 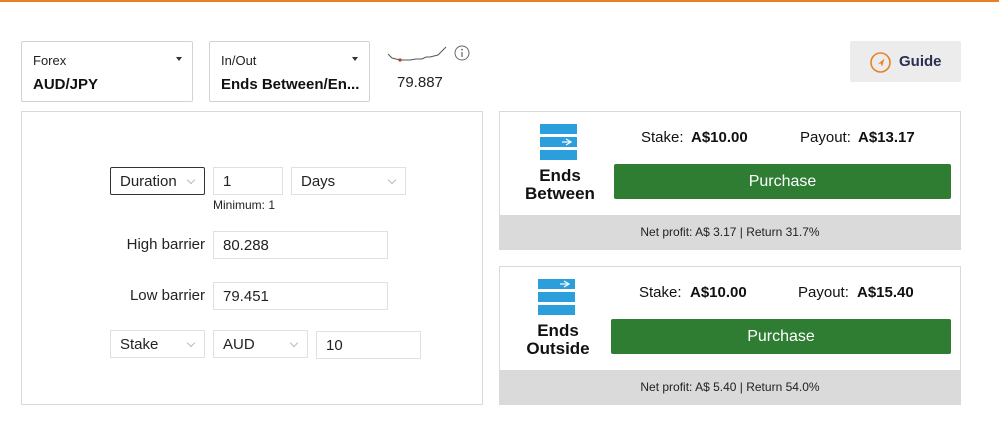 What do you see at coordinates (730, 232) in the screenshot?
I see `net-profit-info: Net profit: A$ 3.17 | Return 31.7%` at bounding box center [730, 232].